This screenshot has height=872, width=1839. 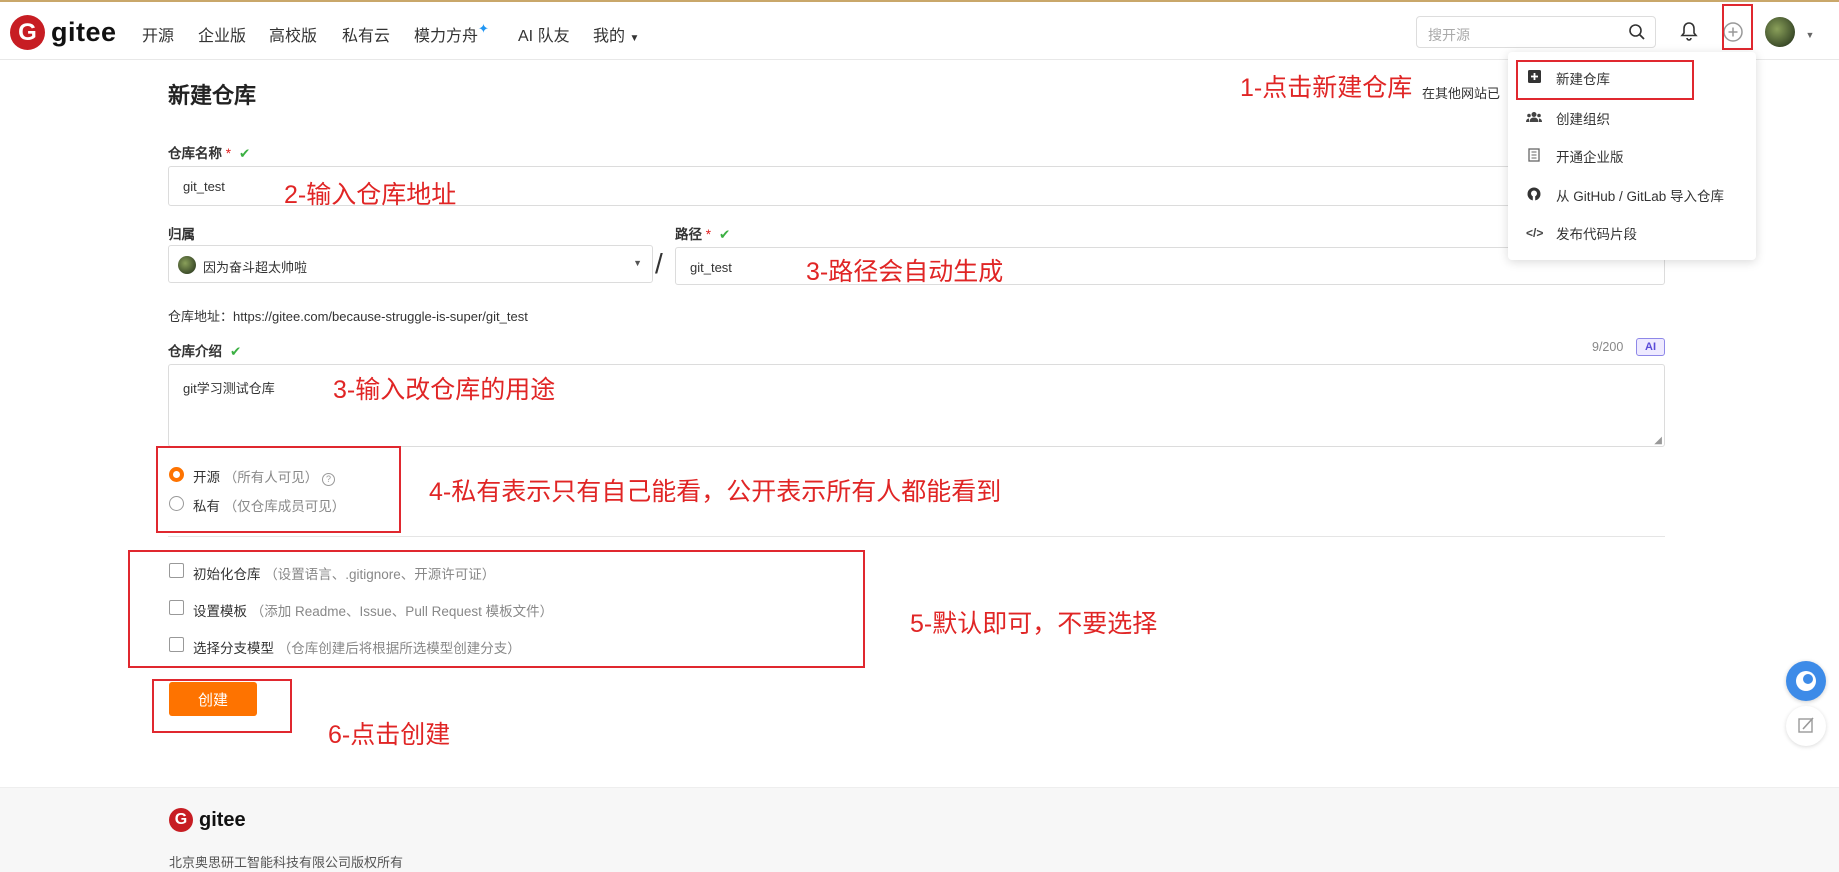 What do you see at coordinates (715, 492) in the screenshot?
I see `annotation-4: 4-私有表示只有自己能看，公开表示所有人都能看到` at bounding box center [715, 492].